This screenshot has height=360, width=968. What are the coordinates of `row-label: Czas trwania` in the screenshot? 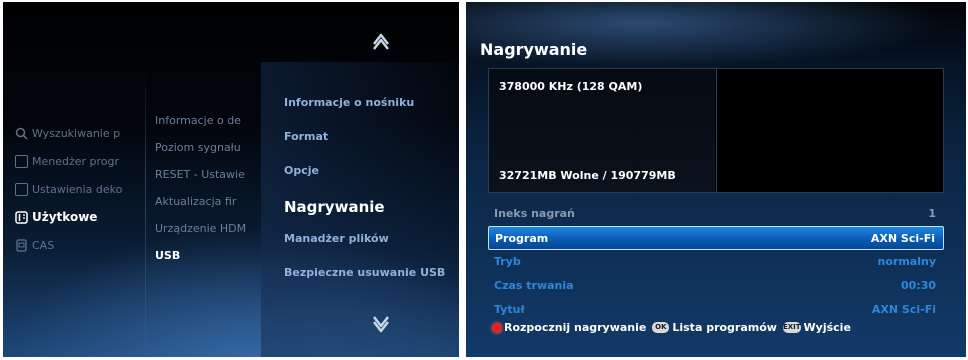 It's located at (534, 285).